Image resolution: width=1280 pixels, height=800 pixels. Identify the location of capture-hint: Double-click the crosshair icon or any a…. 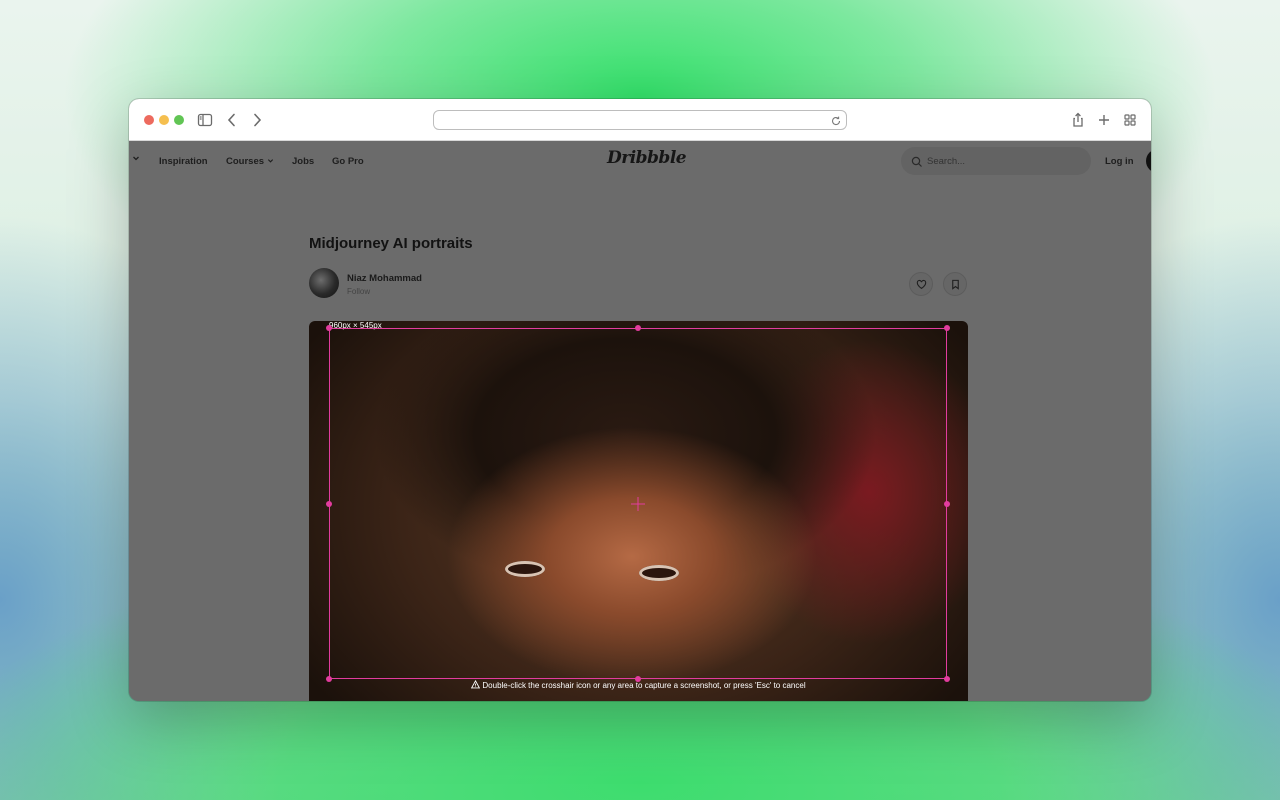
(638, 686).